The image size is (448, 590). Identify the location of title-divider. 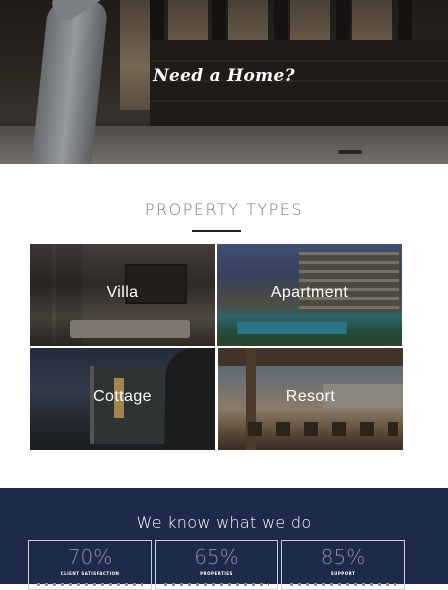
(216, 231).